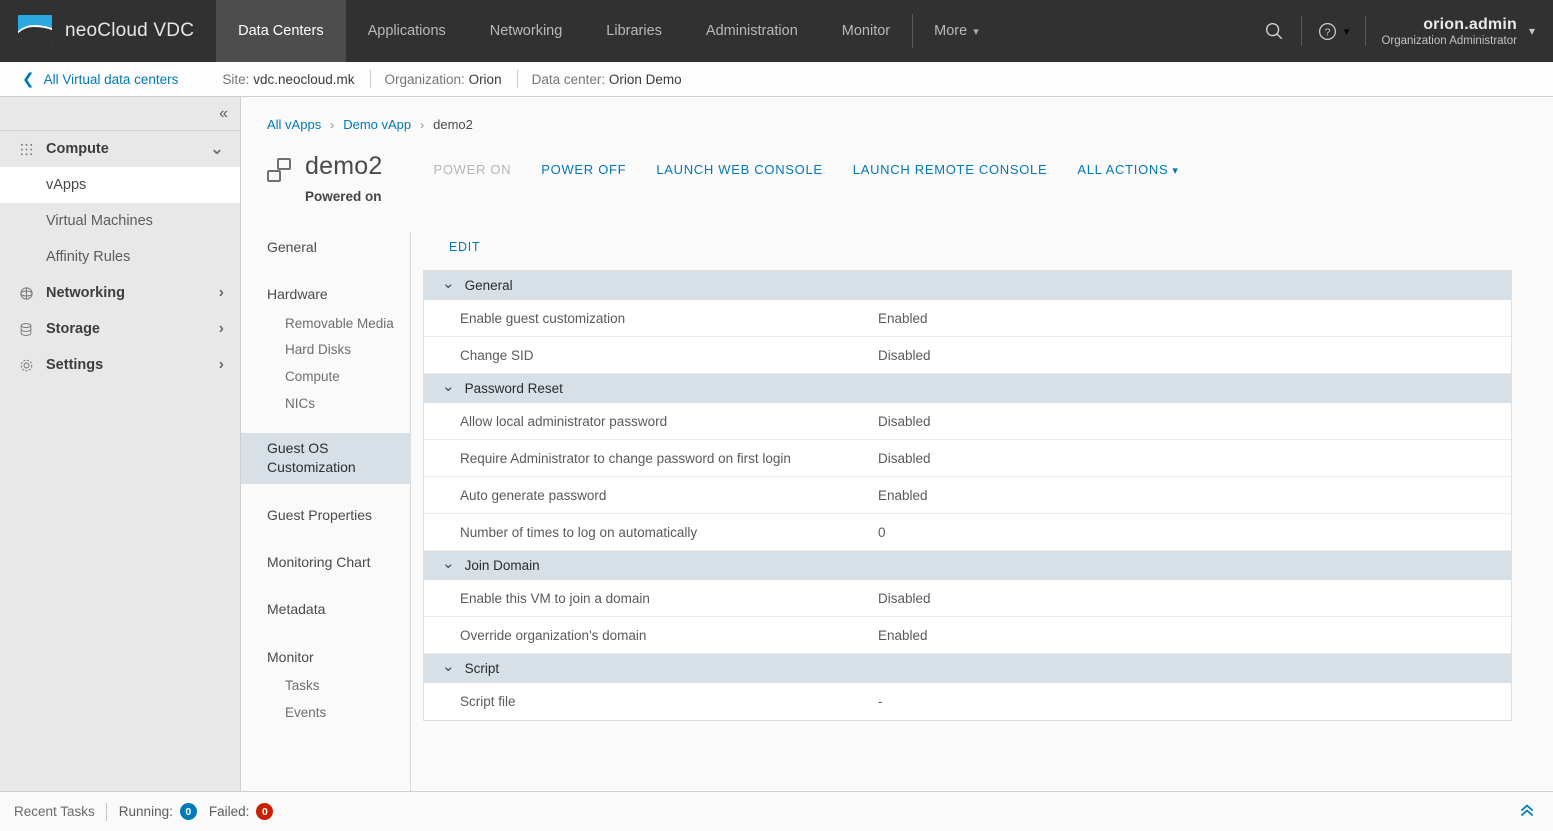 This screenshot has height=831, width=1553. I want to click on chevron-double-up-icon, so click(1527, 811).